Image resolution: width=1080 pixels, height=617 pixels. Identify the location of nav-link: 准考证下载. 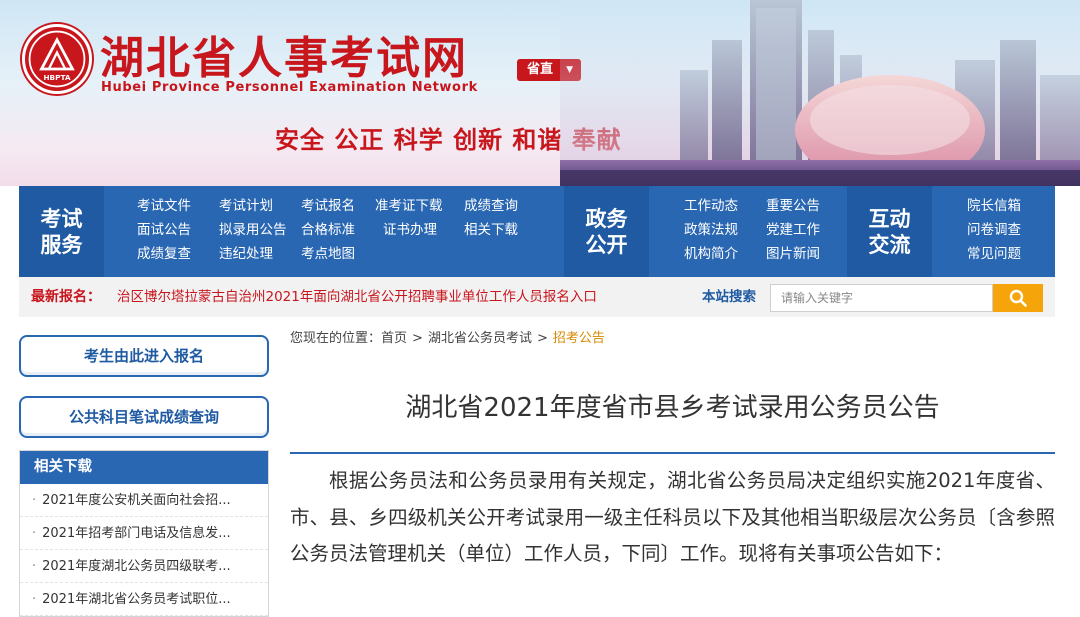
(419, 206).